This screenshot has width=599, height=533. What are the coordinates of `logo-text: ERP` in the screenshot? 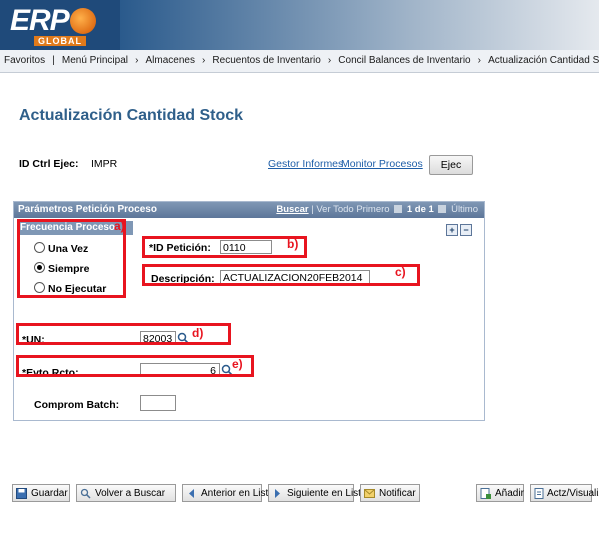 It's located at (40, 20).